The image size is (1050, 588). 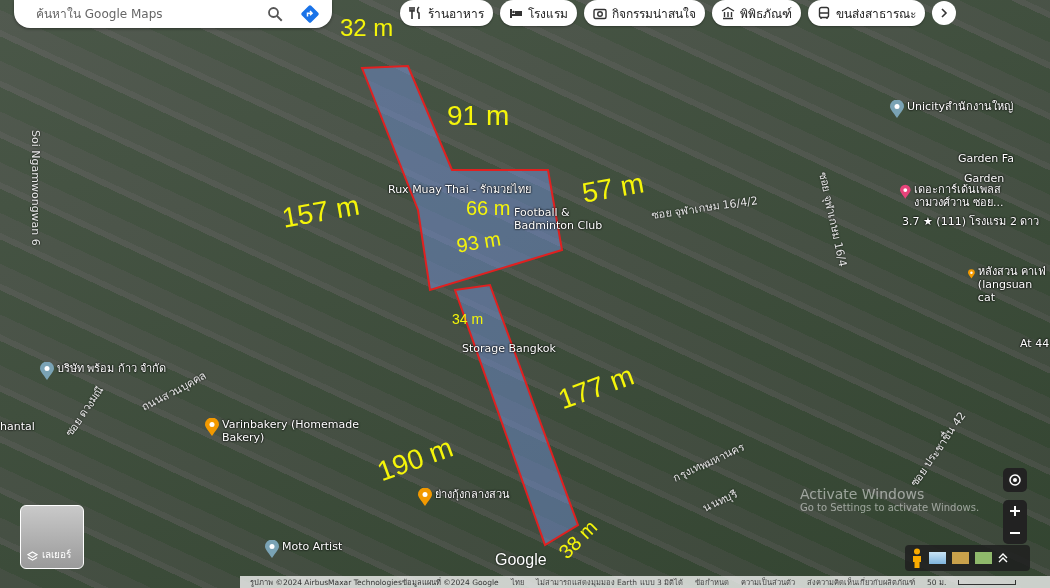 What do you see at coordinates (704, 208) in the screenshot?
I see `street-label: ซอย จุฬาเกษม 16/4/2` at bounding box center [704, 208].